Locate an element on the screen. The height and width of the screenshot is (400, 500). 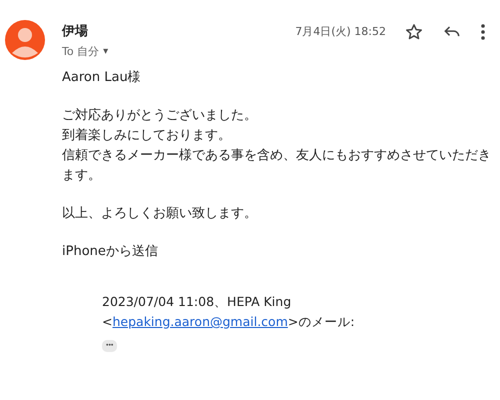
recipient-label: To 自分 is located at coordinates (81, 51).